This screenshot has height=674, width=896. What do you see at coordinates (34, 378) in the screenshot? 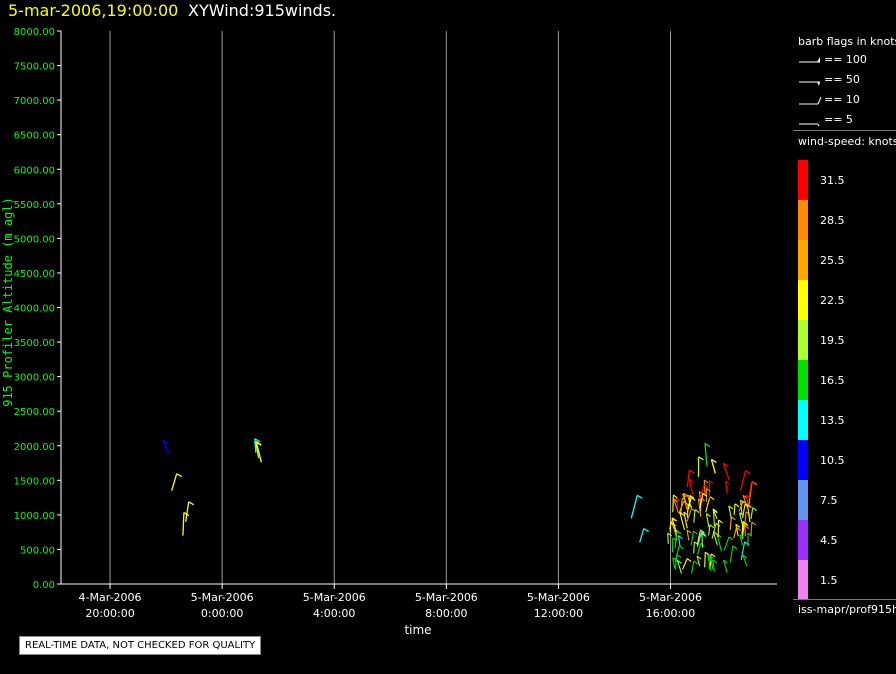
I see `y-tick-label: 3000.00` at bounding box center [34, 378].